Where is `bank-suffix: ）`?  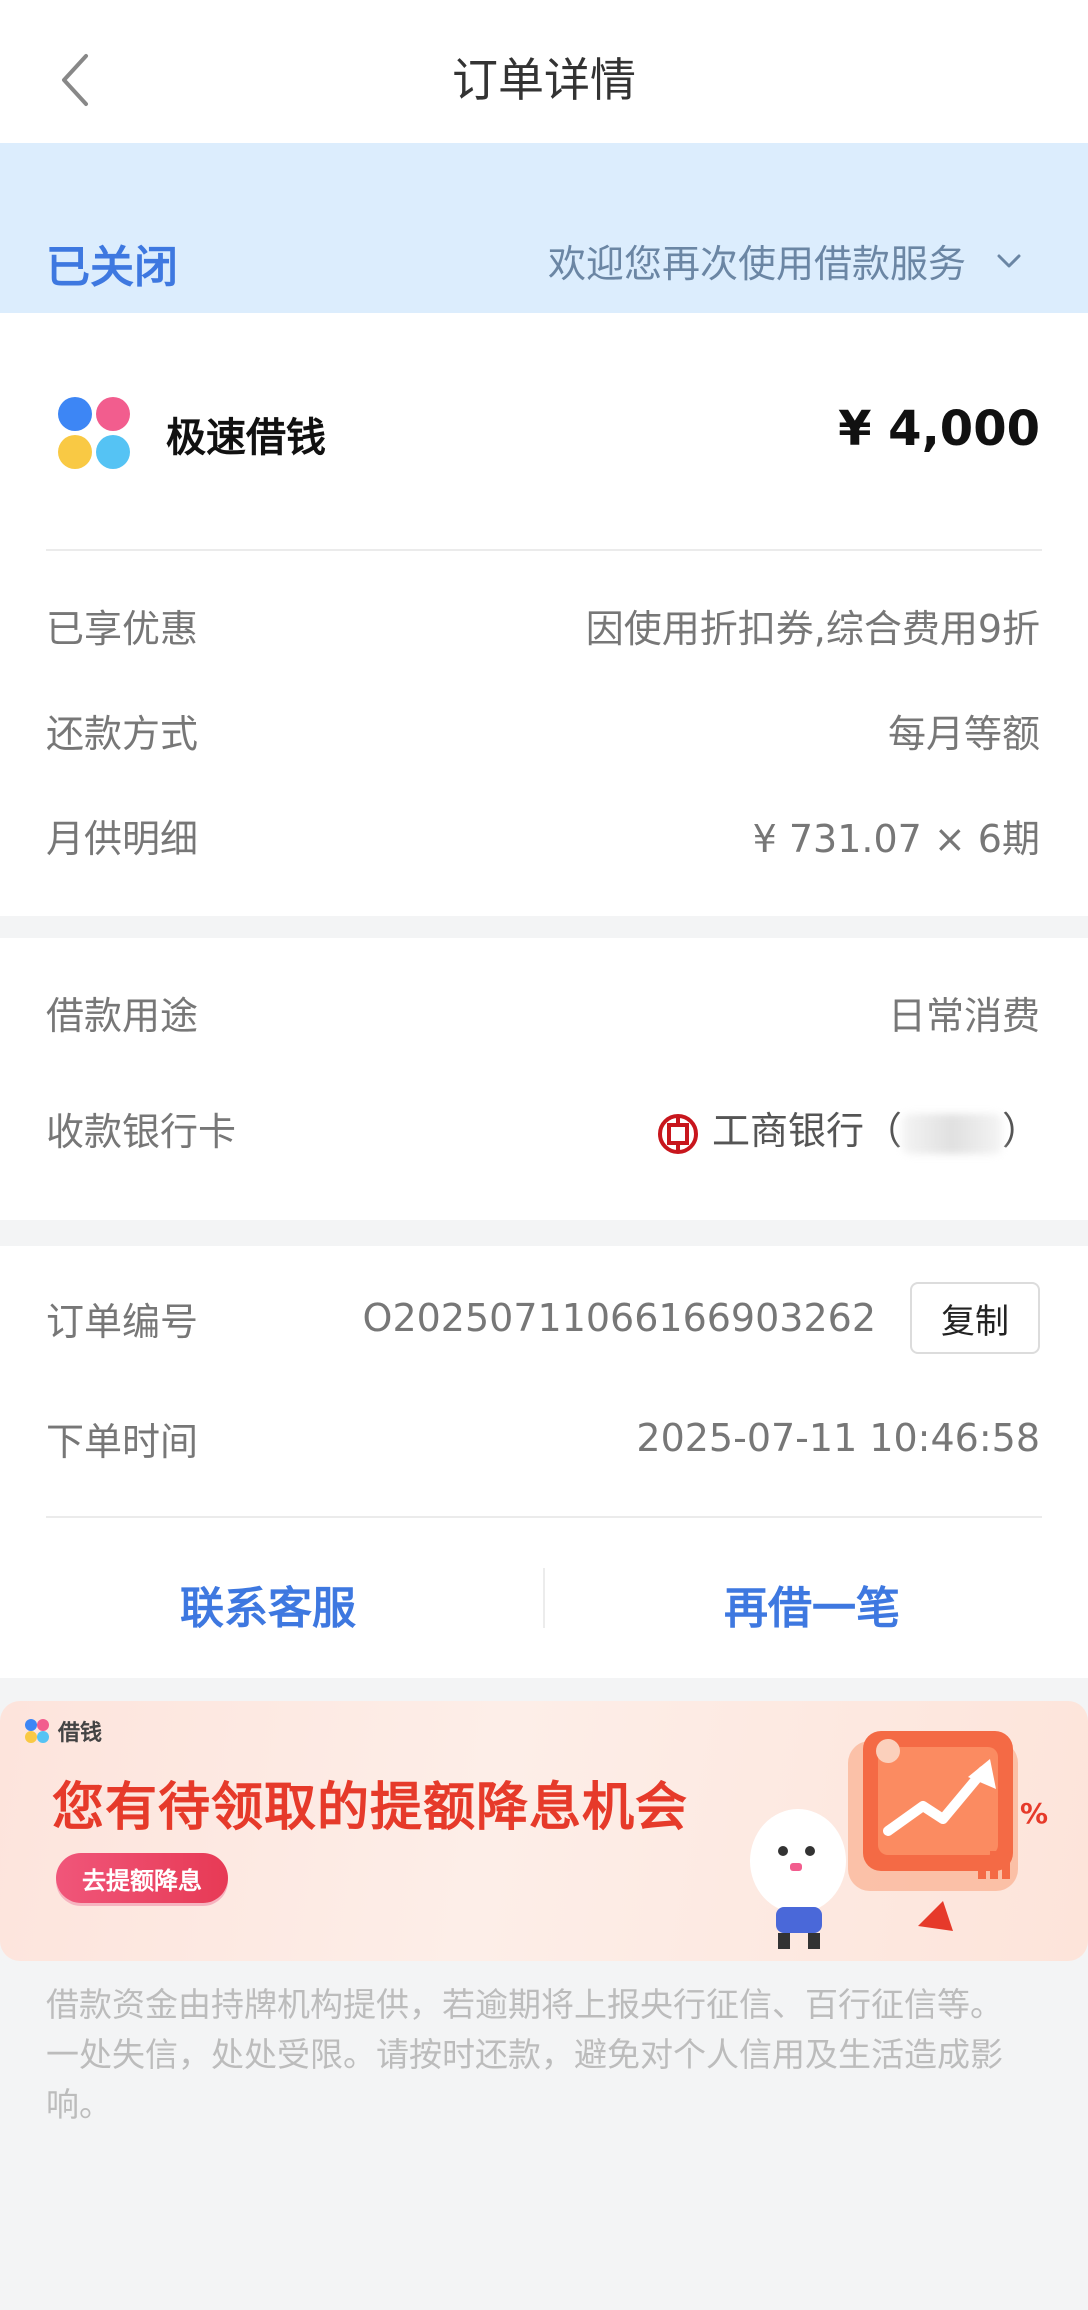
bank-suffix: ） is located at coordinates (1020, 1131).